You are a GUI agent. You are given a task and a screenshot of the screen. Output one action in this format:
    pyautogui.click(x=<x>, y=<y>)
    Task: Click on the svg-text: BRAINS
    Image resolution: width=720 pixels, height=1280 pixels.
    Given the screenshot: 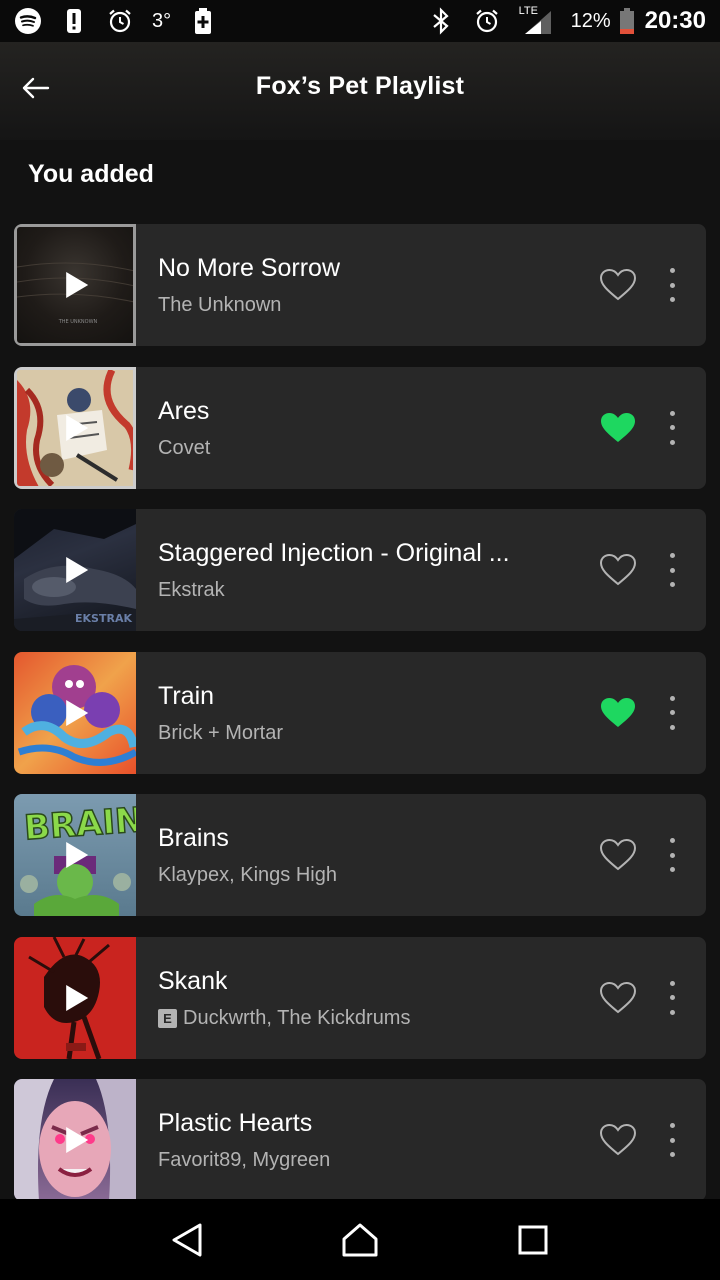 What is the action you would take?
    pyautogui.click(x=79, y=823)
    